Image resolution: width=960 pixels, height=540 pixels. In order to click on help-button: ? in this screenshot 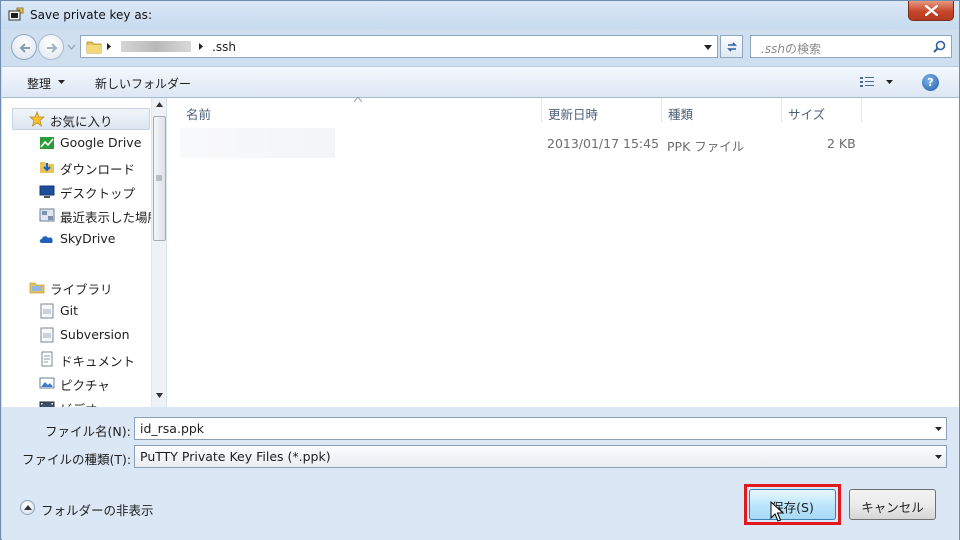, I will do `click(930, 82)`.